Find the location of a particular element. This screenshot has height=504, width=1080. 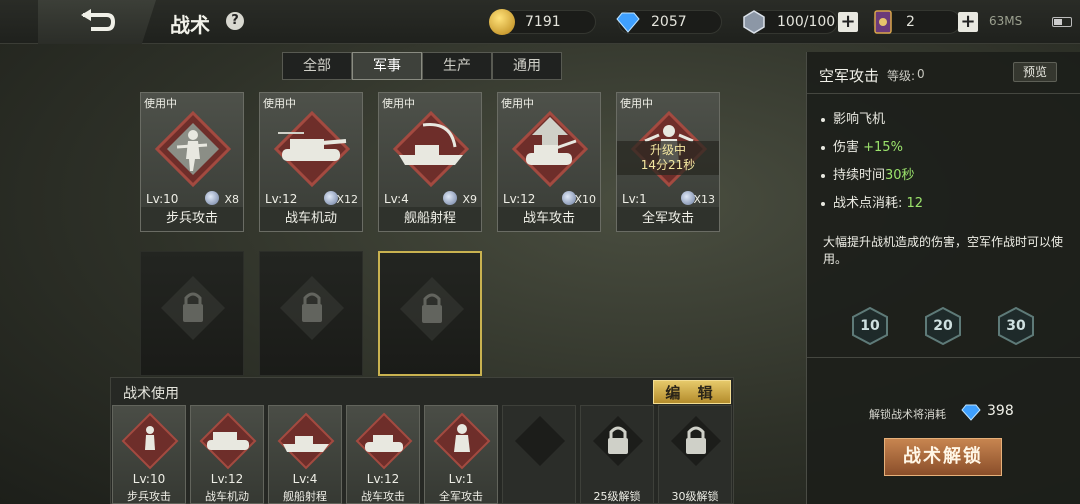

card-name: 步兵攻击 is located at coordinates (192, 219).